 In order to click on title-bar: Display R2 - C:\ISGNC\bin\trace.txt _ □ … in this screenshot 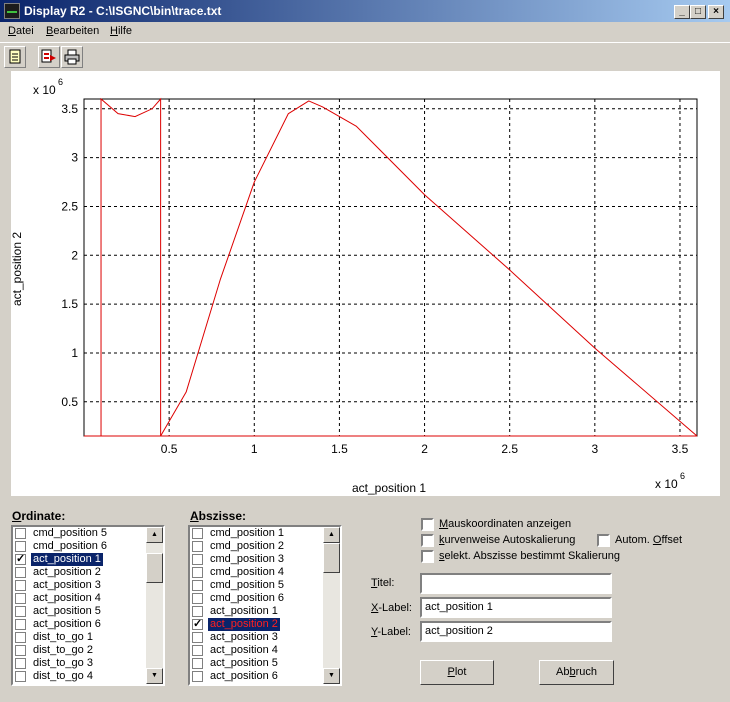, I will do `click(365, 11)`.